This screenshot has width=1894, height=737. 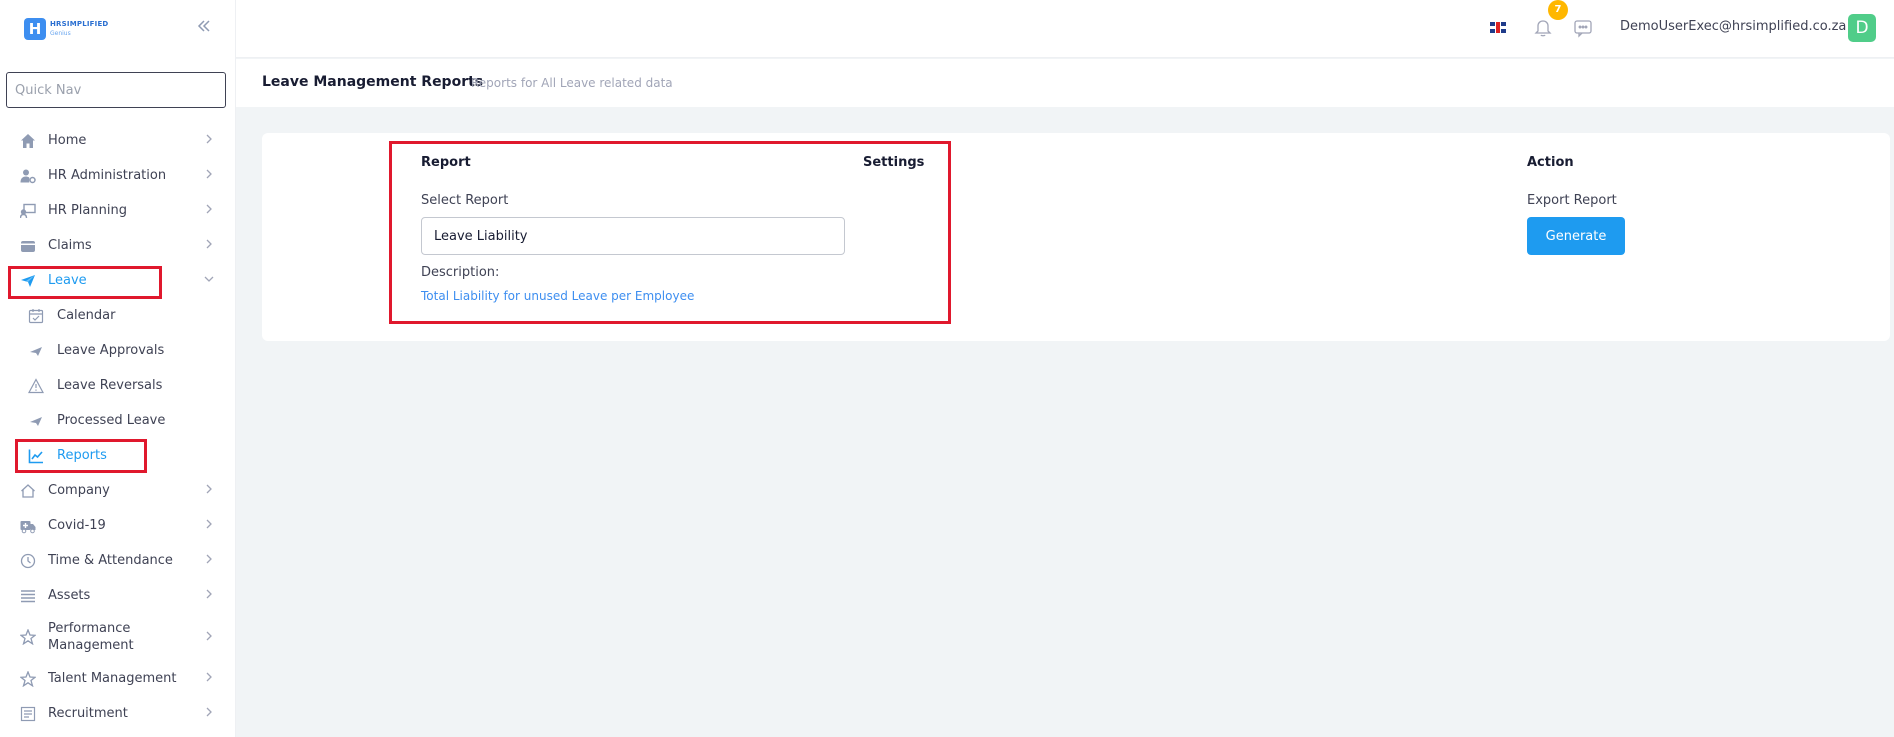 What do you see at coordinates (87, 210) in the screenshot?
I see `sidebar-item-label: HR Planning` at bounding box center [87, 210].